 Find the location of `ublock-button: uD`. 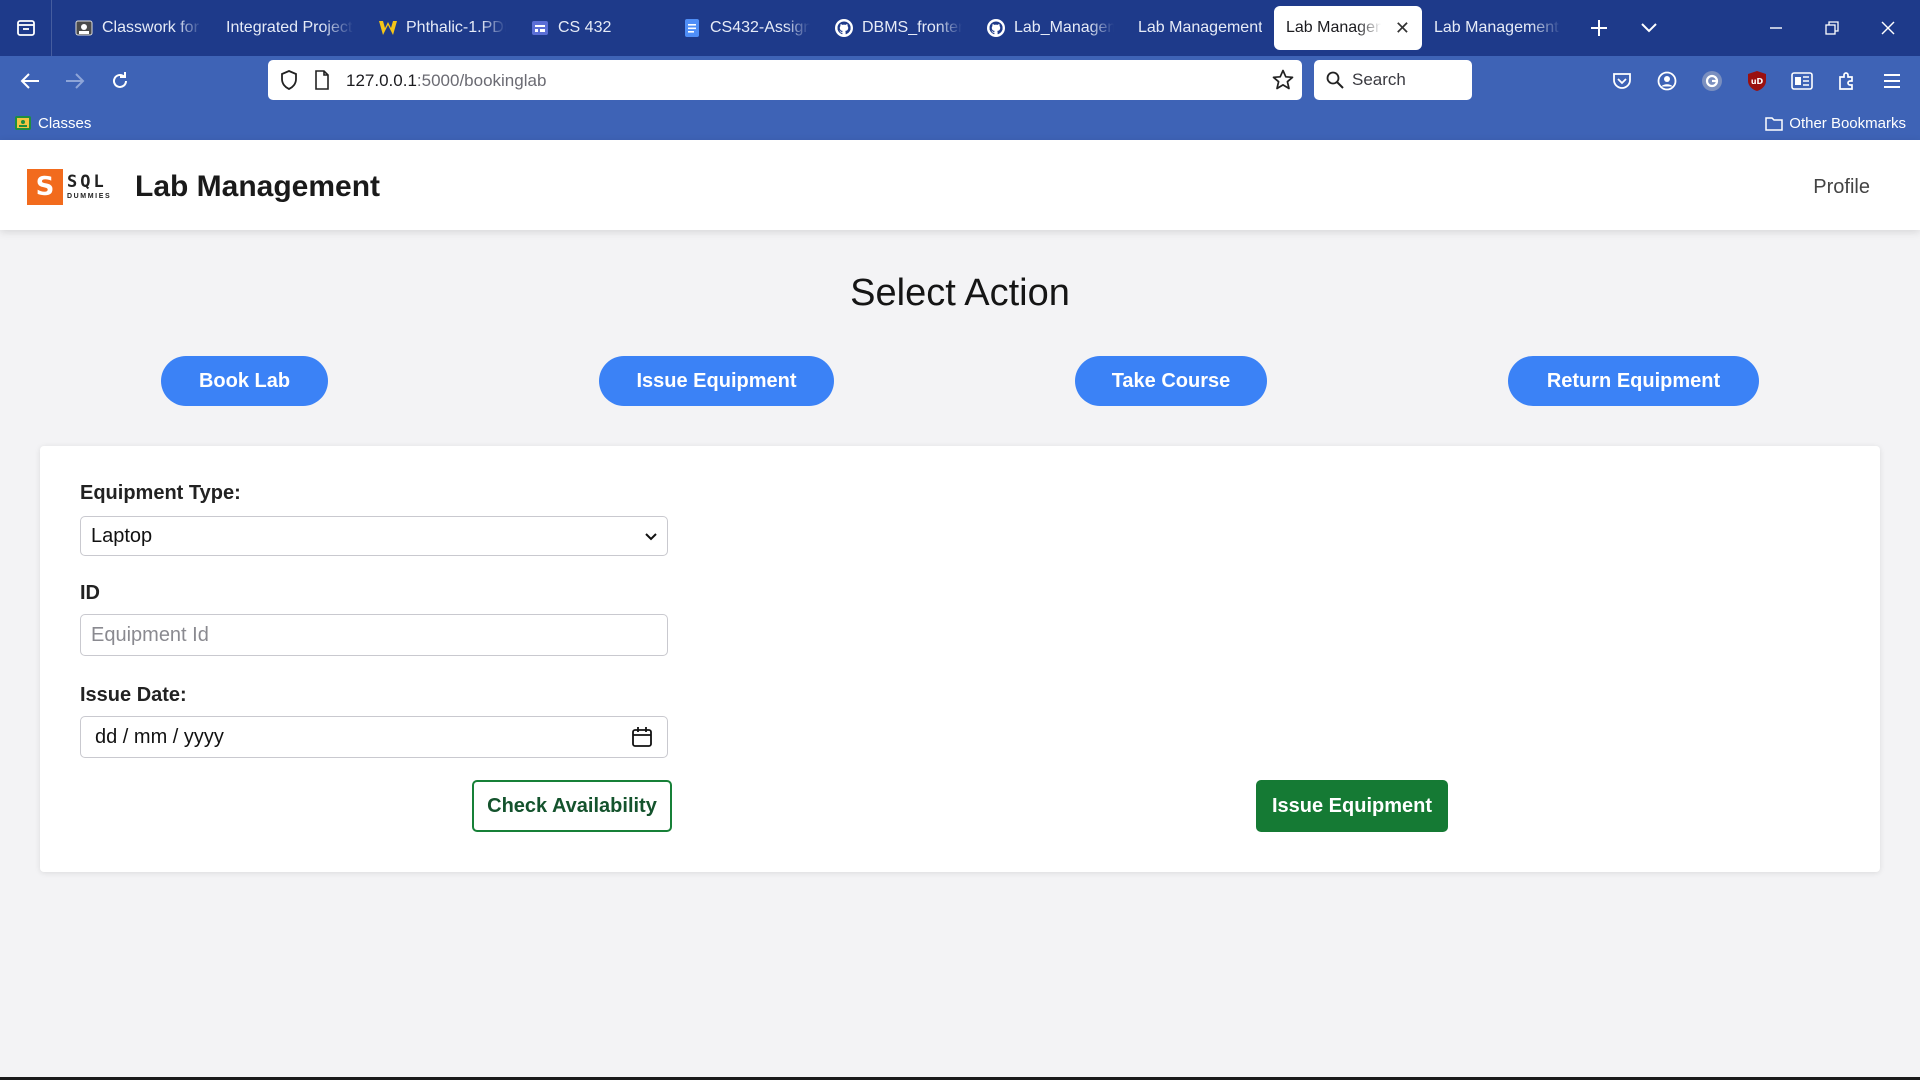

ublock-button: uD is located at coordinates (1756, 81).